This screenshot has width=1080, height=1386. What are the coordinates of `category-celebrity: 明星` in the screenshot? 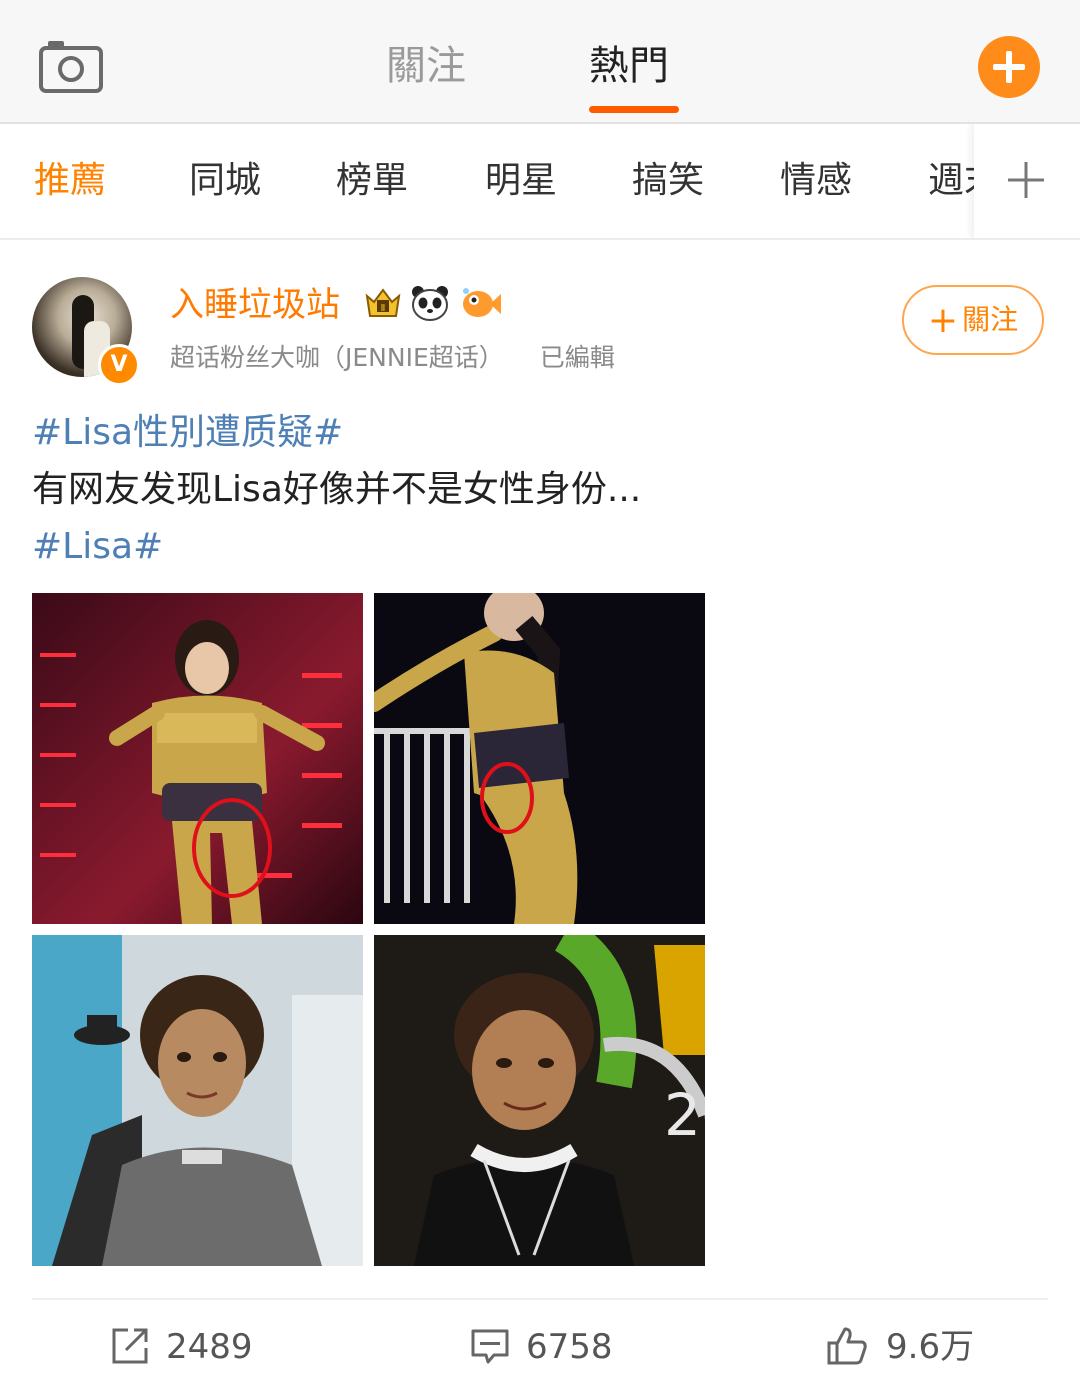 It's located at (521, 181).